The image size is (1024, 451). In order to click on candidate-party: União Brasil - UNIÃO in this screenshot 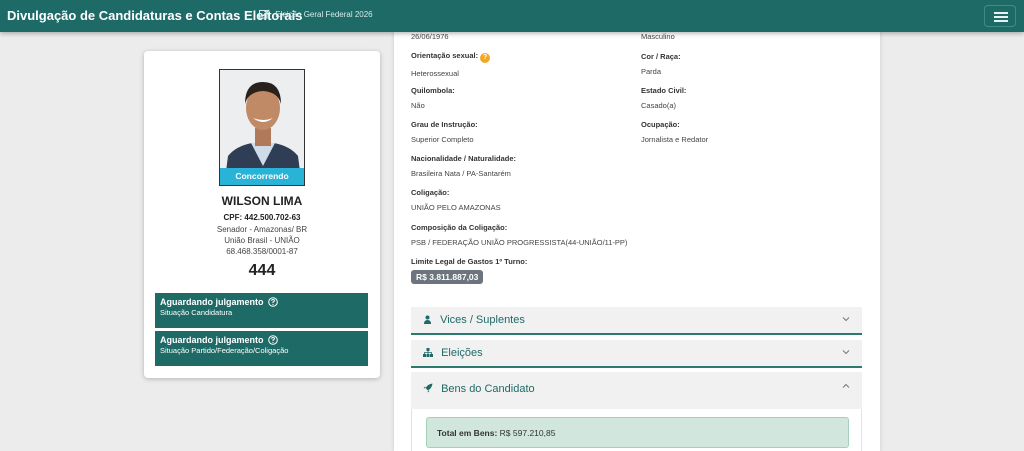, I will do `click(262, 240)`.